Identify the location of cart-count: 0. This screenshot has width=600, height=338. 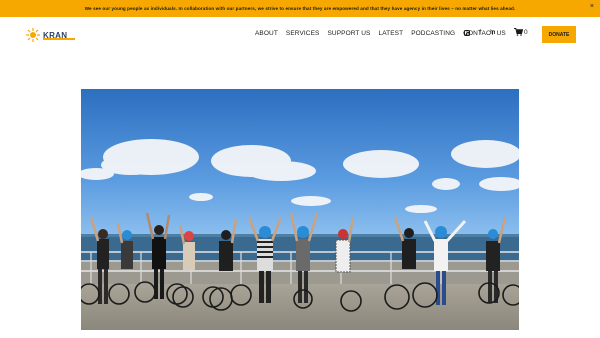
(526, 32).